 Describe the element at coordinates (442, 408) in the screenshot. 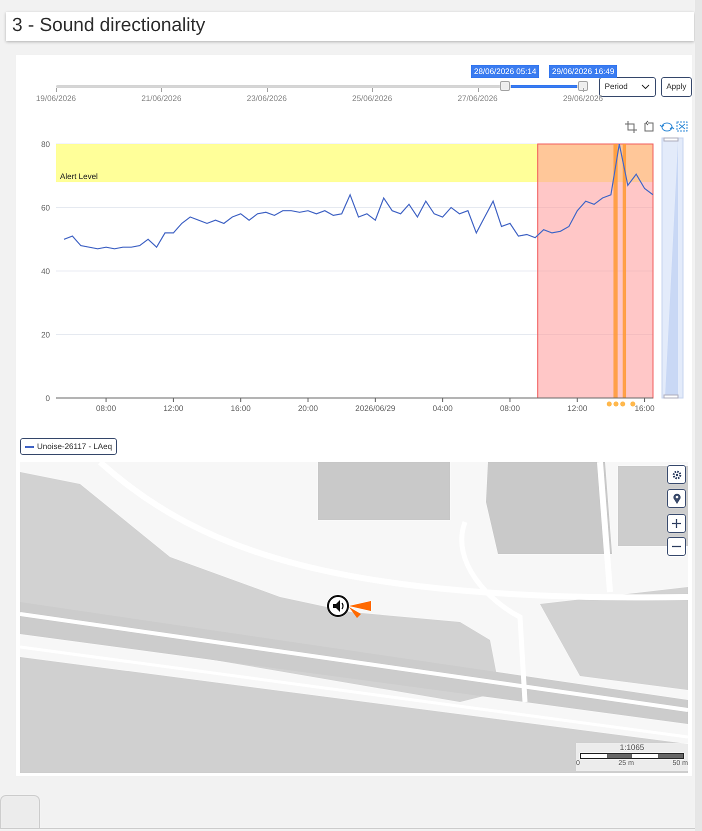

I see `x-axis-label: 04:00` at that location.